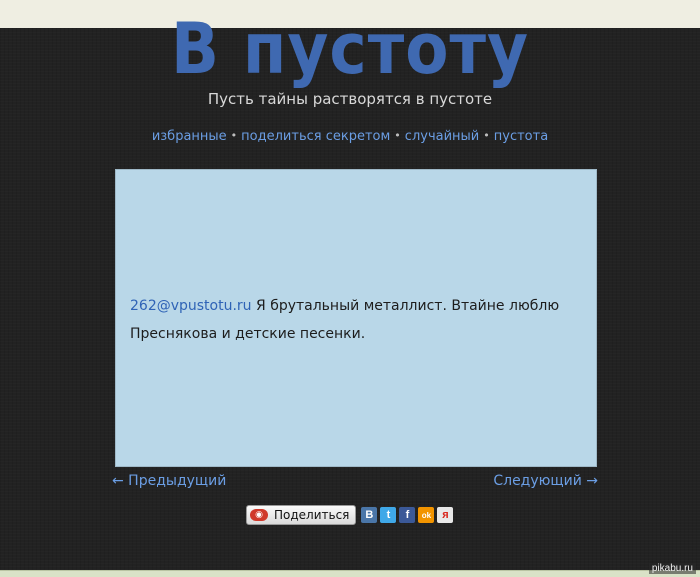  Describe the element at coordinates (442, 136) in the screenshot. I see `nav-link-random: случайный` at that location.